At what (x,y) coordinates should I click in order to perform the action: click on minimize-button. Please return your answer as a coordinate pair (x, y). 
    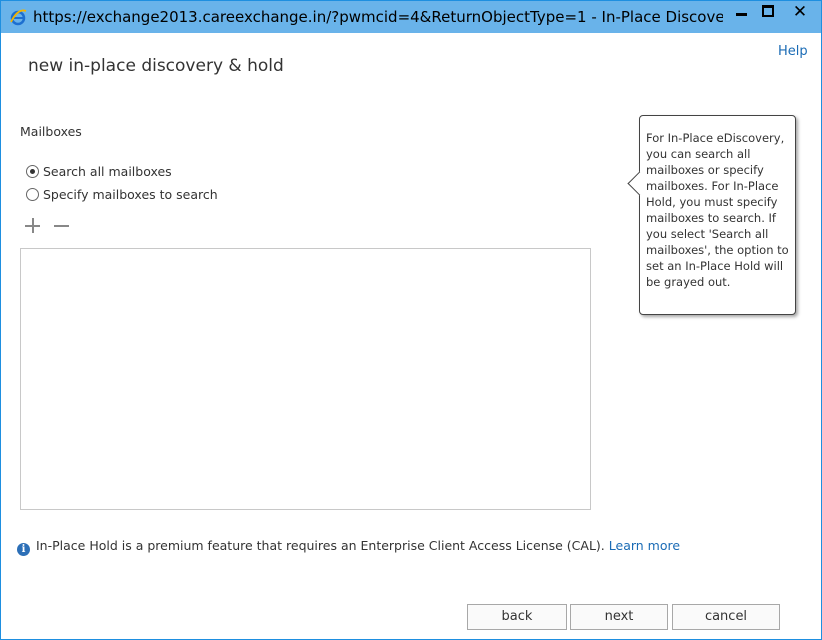
    Looking at the image, I should click on (742, 12).